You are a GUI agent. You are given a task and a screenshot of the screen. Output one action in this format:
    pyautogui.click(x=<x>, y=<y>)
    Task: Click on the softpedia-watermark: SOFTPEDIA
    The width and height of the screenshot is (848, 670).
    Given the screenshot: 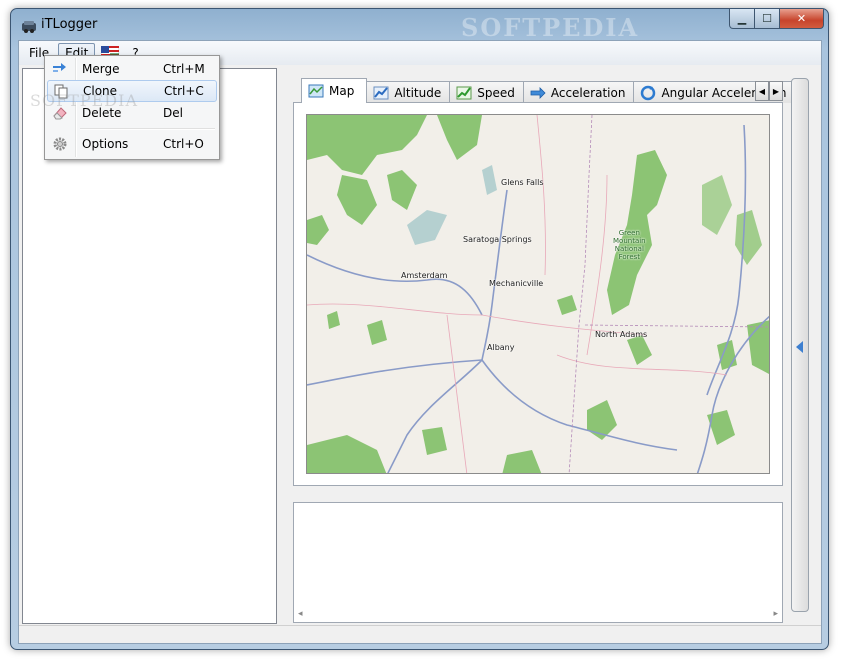 What is the action you would take?
    pyautogui.click(x=550, y=27)
    